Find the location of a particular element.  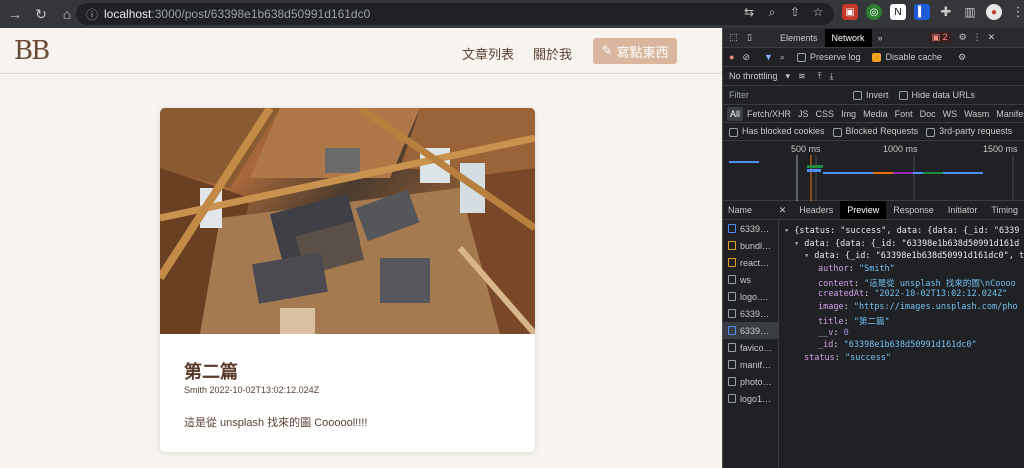

write-button: ✎ 寫點東西 is located at coordinates (635, 51).